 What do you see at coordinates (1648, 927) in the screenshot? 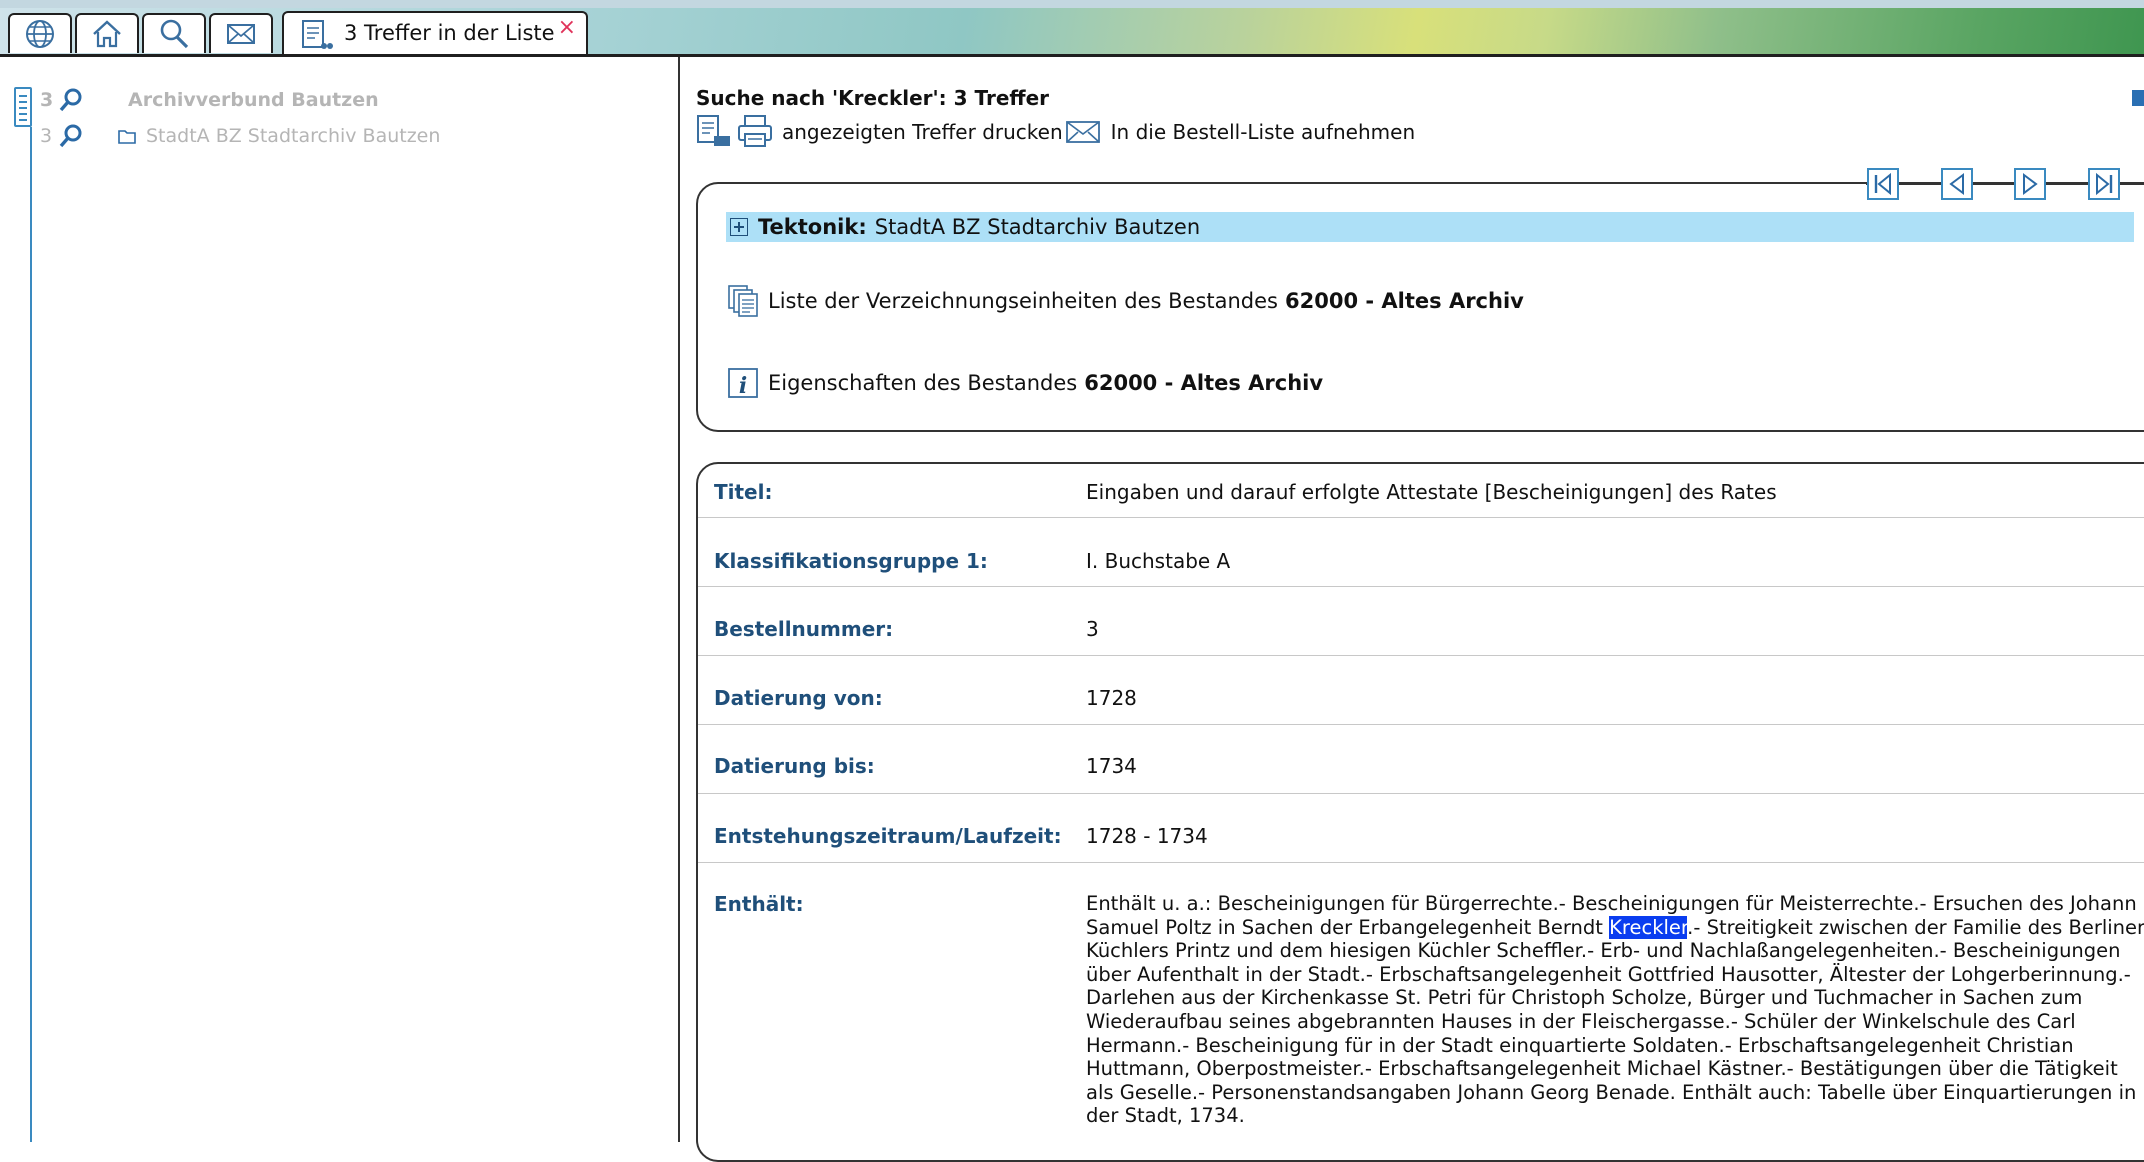
I see `search-highlight: Kreckler` at bounding box center [1648, 927].